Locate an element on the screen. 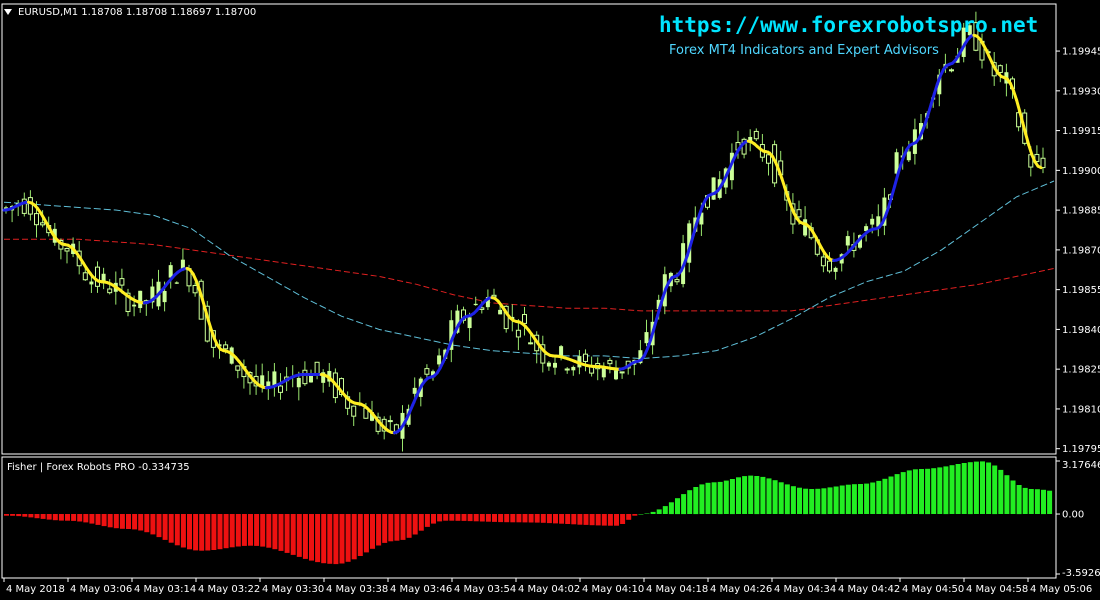 This screenshot has height=600, width=1100. time-tick-label: 4 May 03:06 is located at coordinates (101, 589).